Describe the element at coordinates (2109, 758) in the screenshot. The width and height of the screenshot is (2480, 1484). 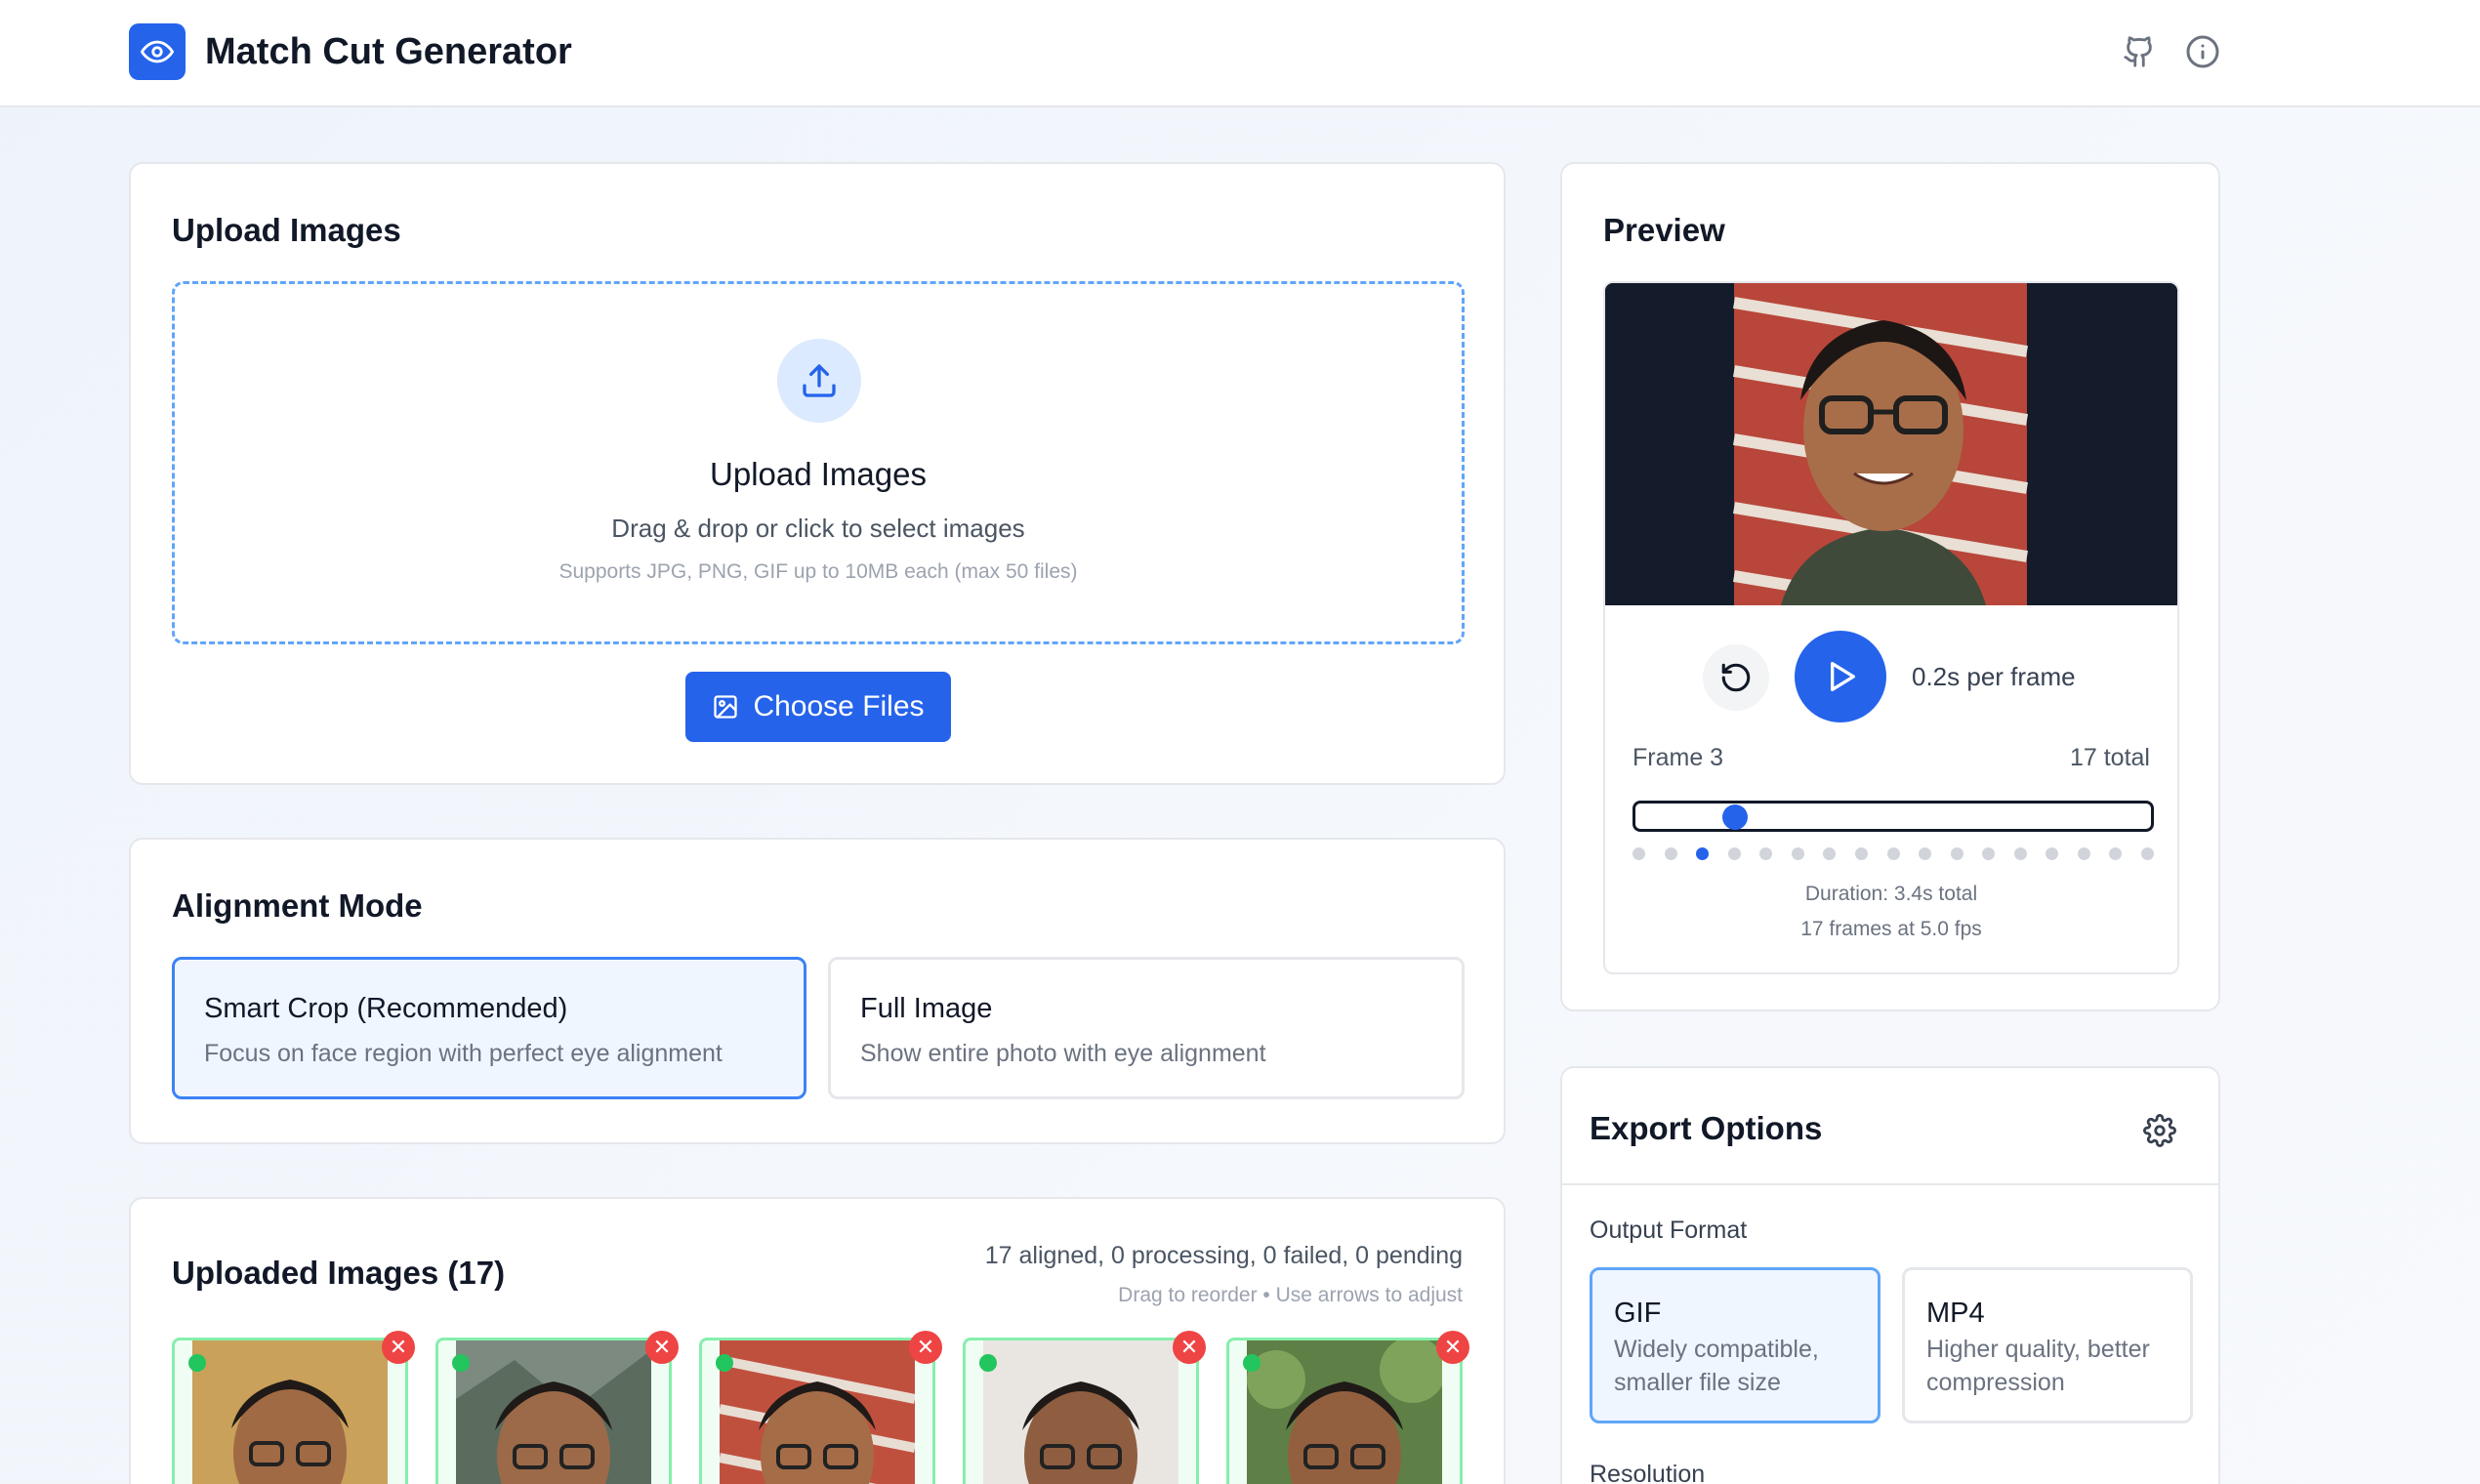
I see `total-frames-label: 17 total` at that location.